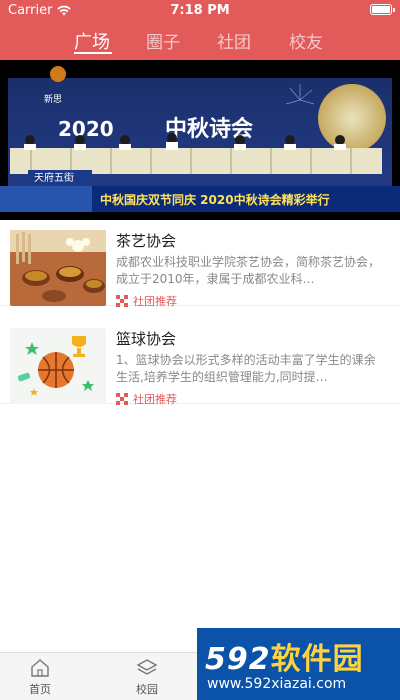 The image size is (400, 700). I want to click on home-icon, so click(40, 668).